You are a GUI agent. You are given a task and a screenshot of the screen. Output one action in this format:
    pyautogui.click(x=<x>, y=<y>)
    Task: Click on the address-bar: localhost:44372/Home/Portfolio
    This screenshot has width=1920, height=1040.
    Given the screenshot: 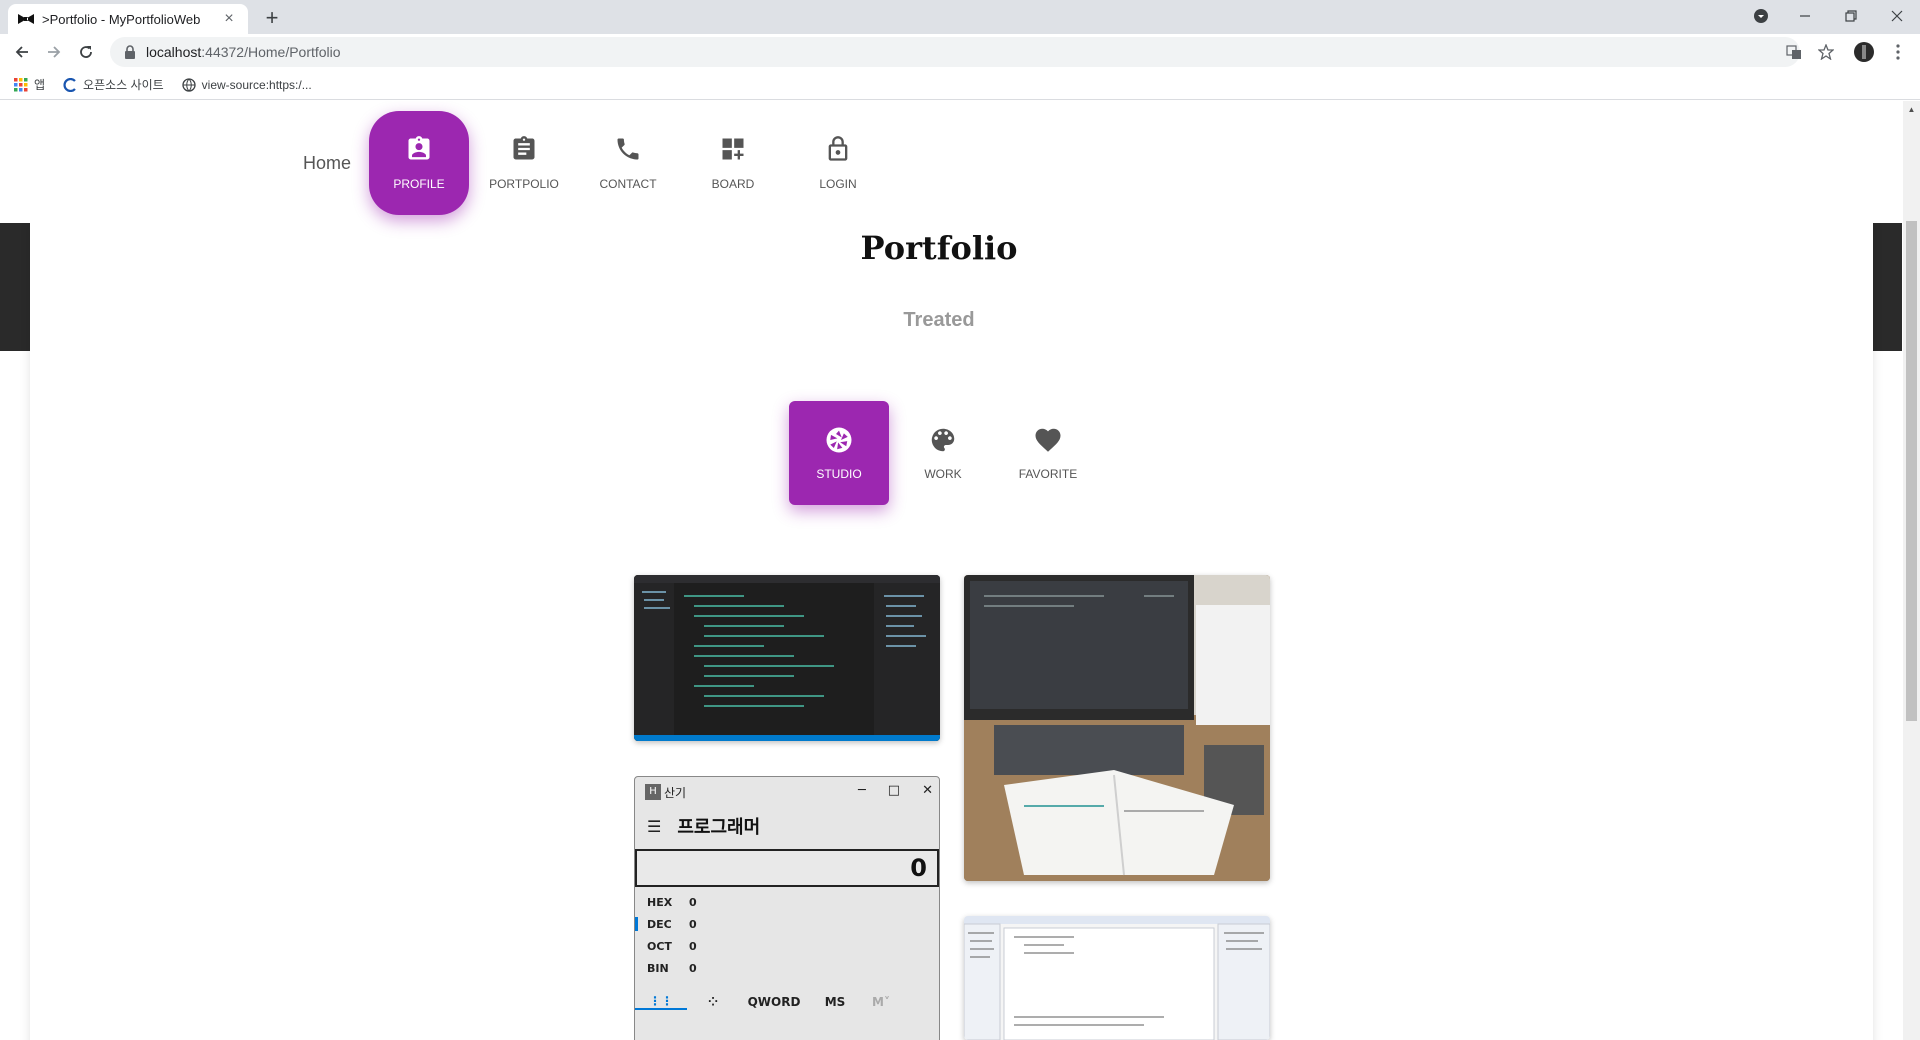 What is the action you would take?
    pyautogui.click(x=955, y=52)
    